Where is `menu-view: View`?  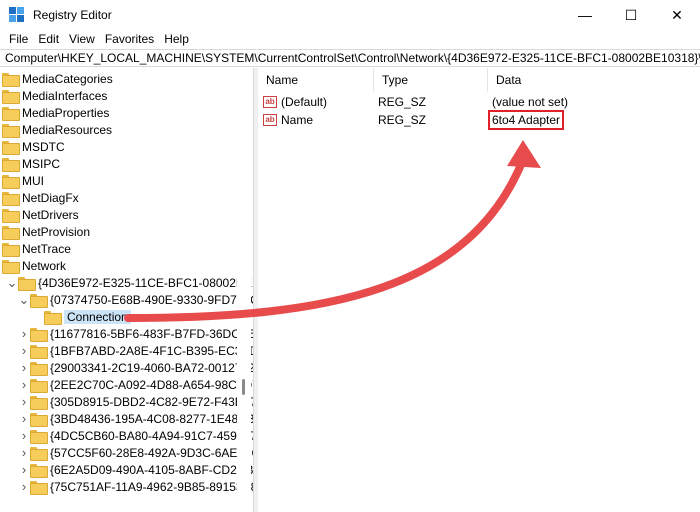
menu-view: View is located at coordinates (82, 39).